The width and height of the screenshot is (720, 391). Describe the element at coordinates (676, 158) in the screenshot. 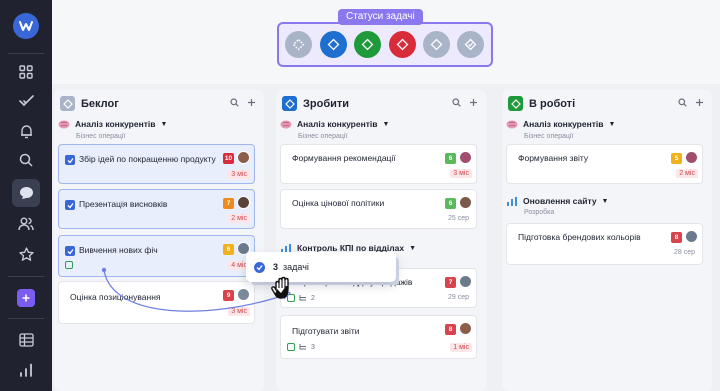

I see `priority-badge: 5` at that location.